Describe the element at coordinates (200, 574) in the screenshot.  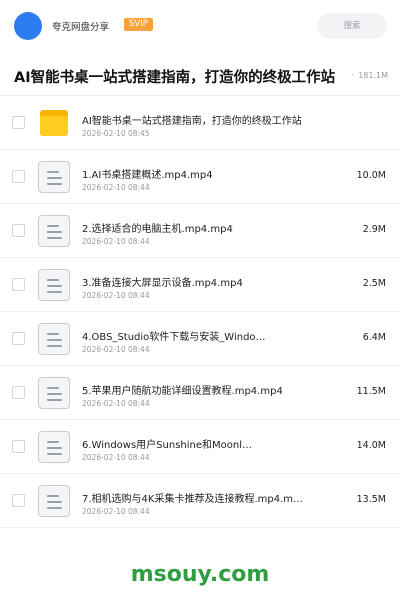
I see `watermark: msouy.com` at that location.